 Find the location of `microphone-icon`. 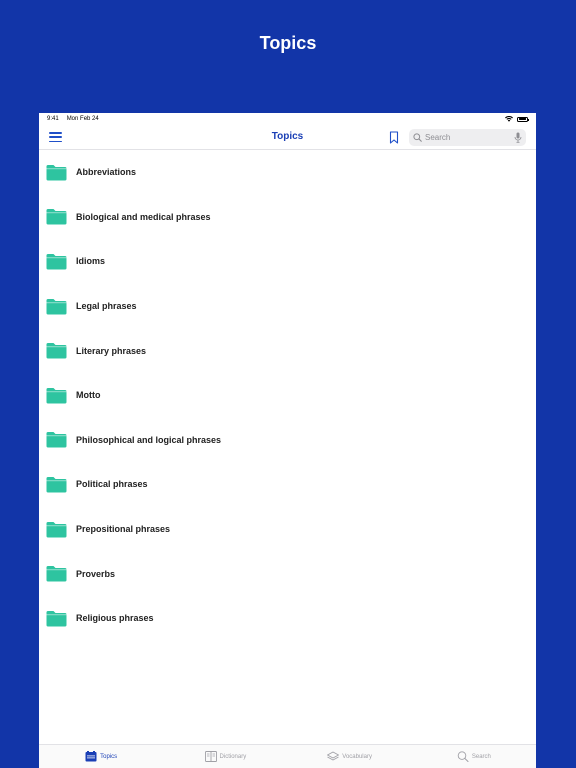

microphone-icon is located at coordinates (518, 137).